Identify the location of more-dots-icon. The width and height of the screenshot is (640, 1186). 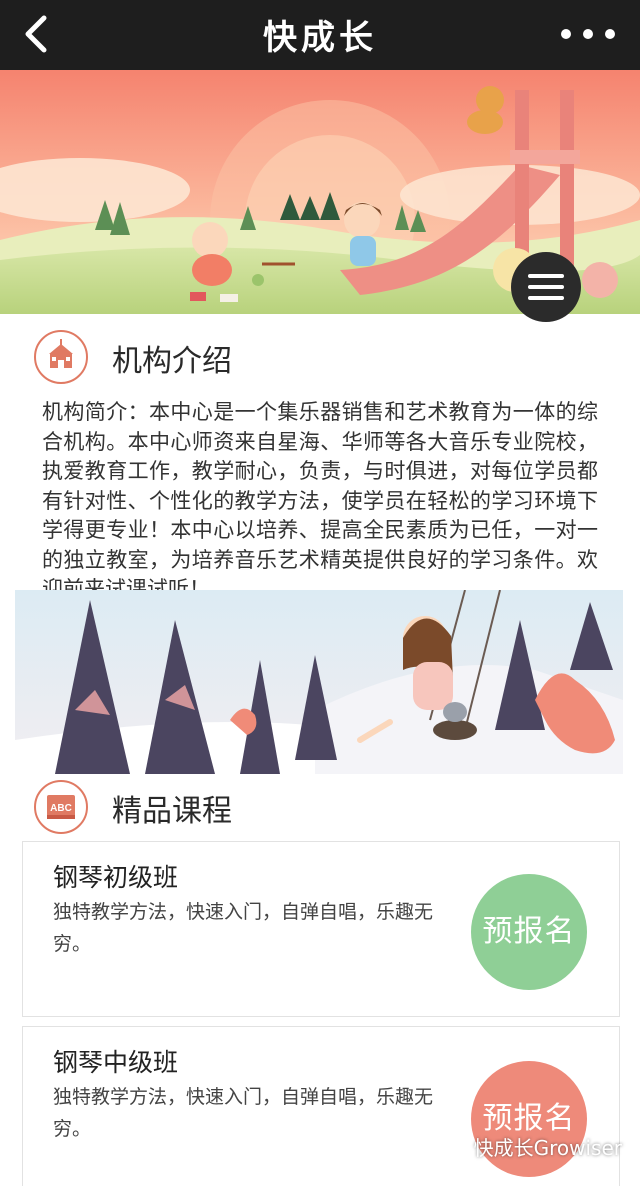
(588, 34).